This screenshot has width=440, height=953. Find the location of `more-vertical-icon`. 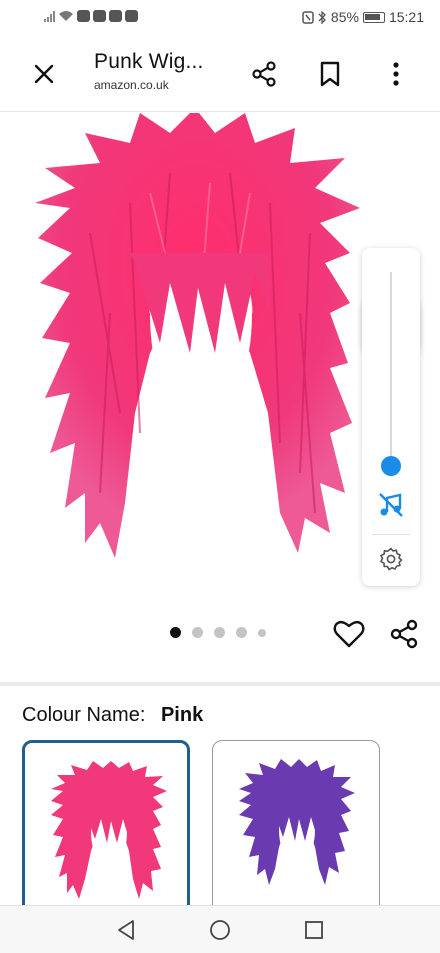

more-vertical-icon is located at coordinates (396, 74).